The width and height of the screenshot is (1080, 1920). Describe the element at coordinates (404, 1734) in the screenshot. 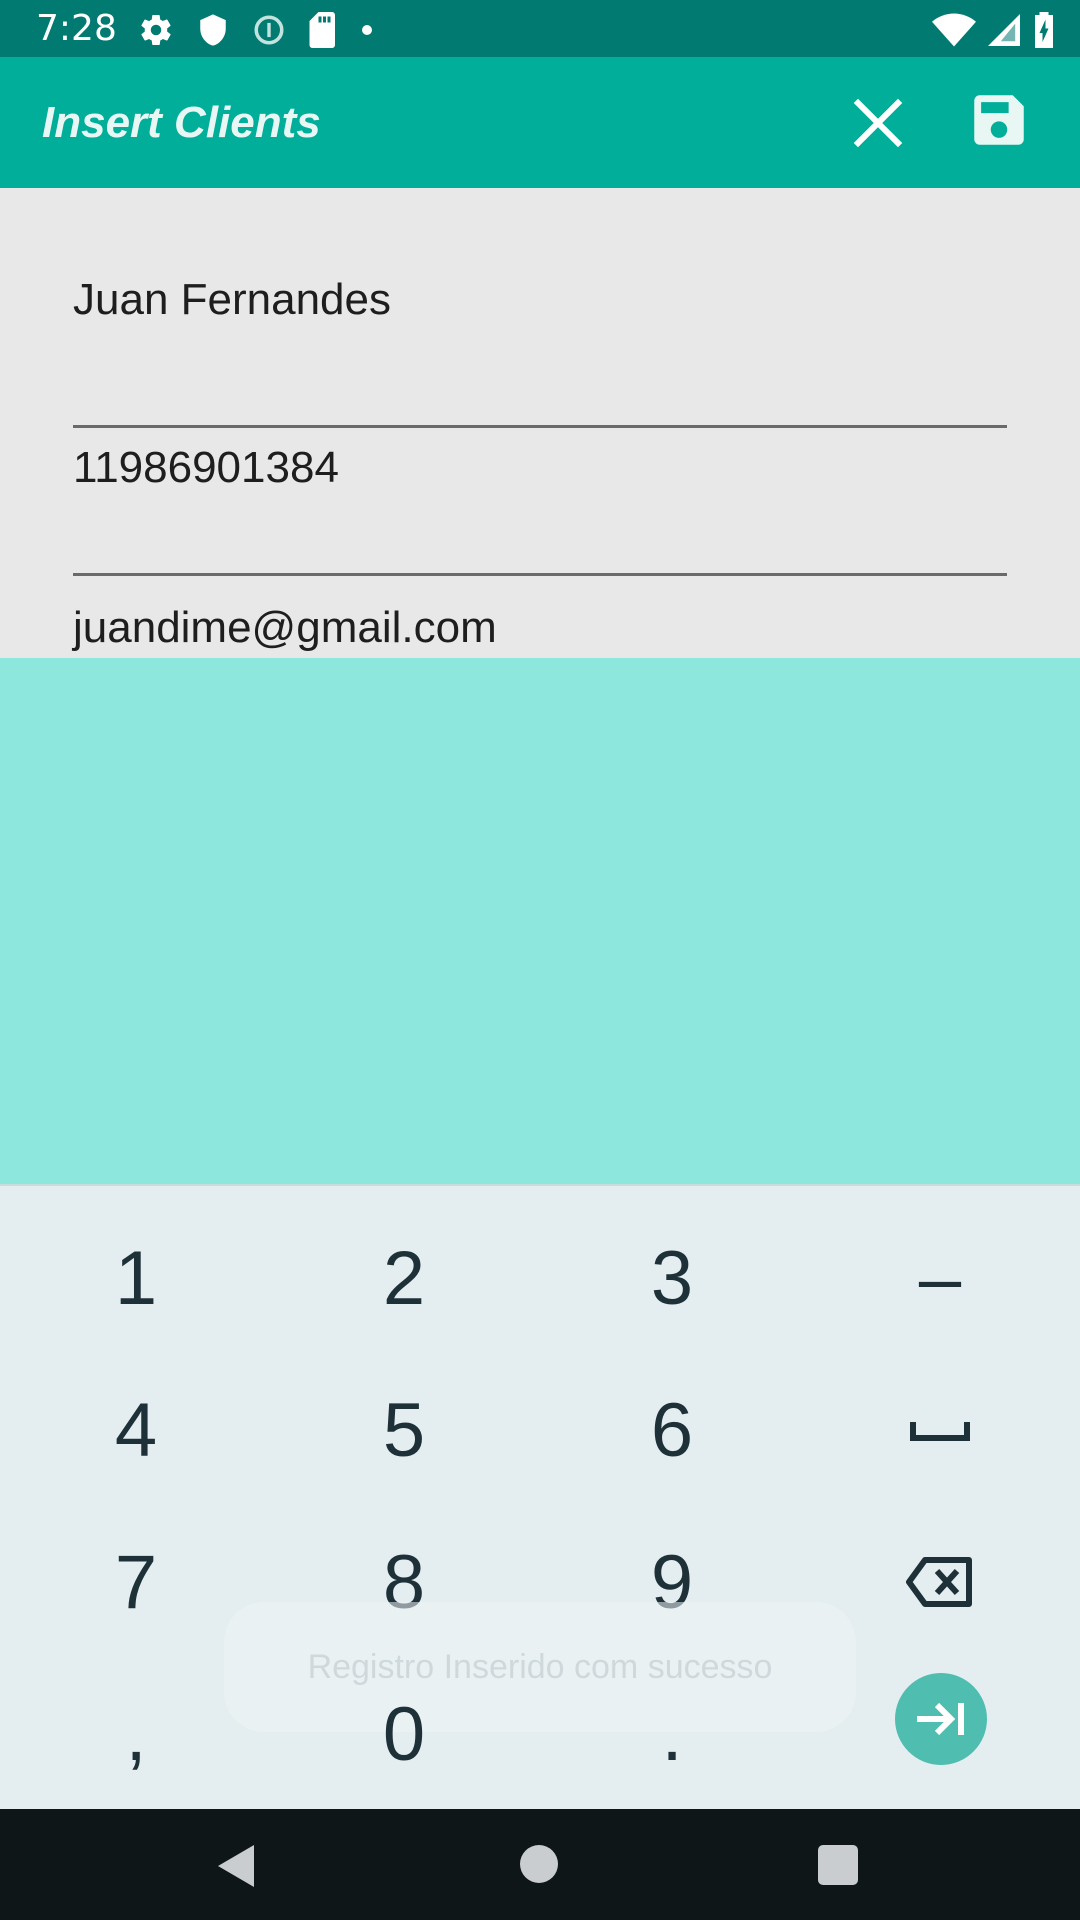

I see `key-0: 0` at that location.